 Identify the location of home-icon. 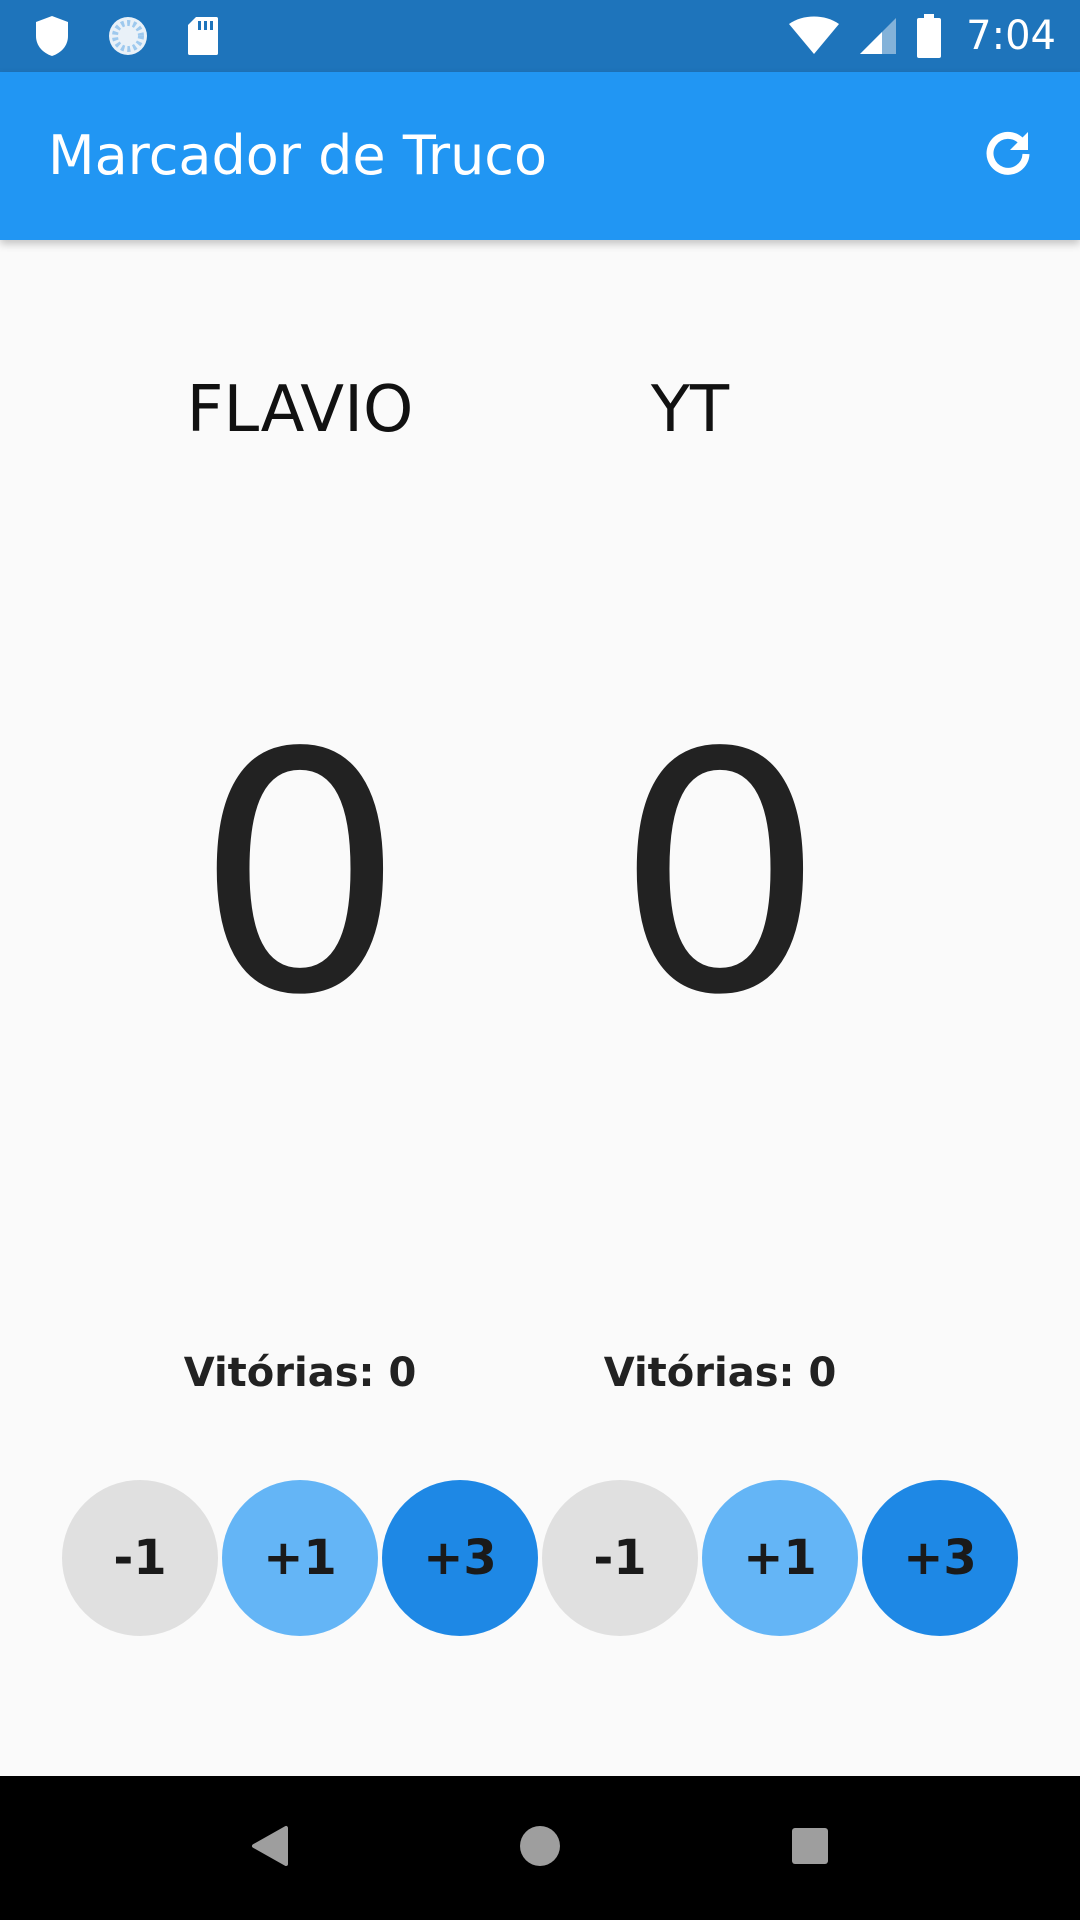
(540, 1848).